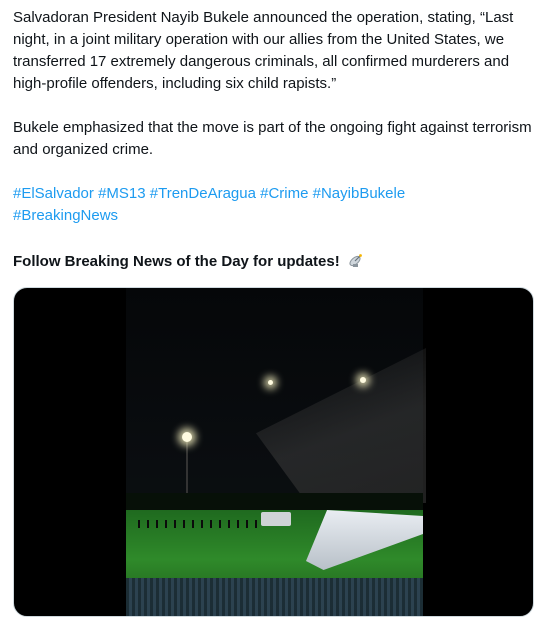 The height and width of the screenshot is (617, 550). What do you see at coordinates (363, 380) in the screenshot?
I see `aircraft-light-right` at bounding box center [363, 380].